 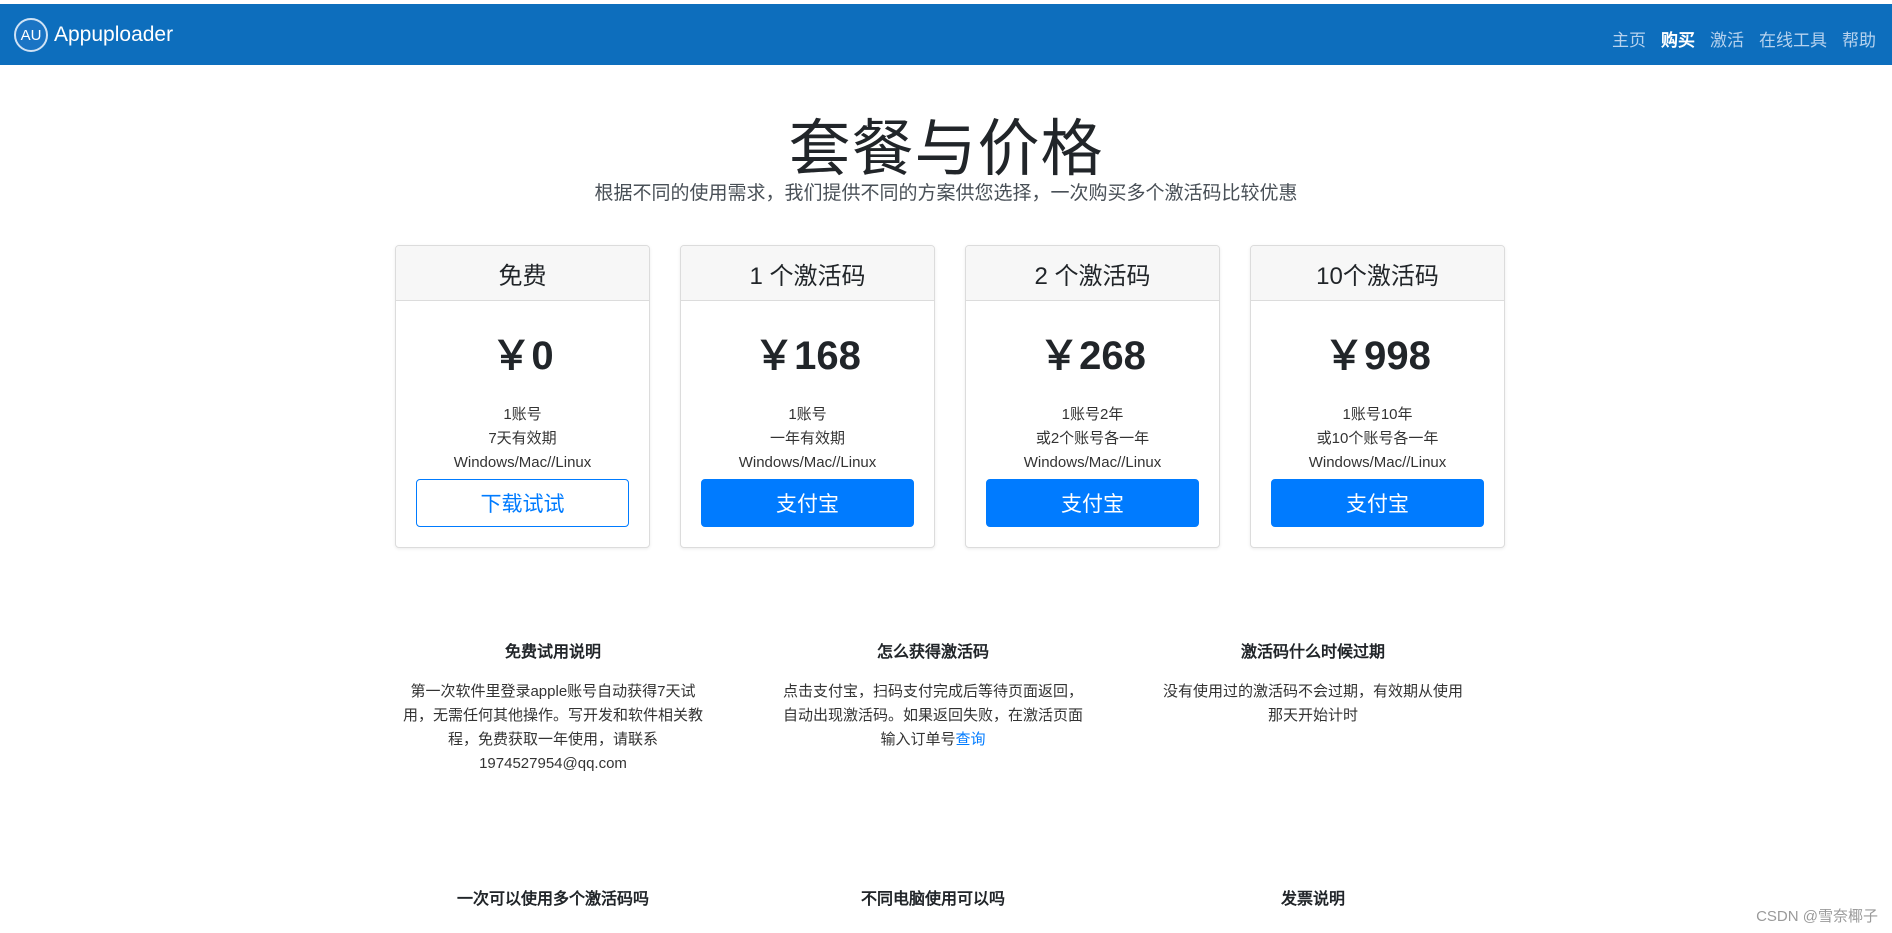 I want to click on plan-price: ￥998, so click(x=1377, y=356).